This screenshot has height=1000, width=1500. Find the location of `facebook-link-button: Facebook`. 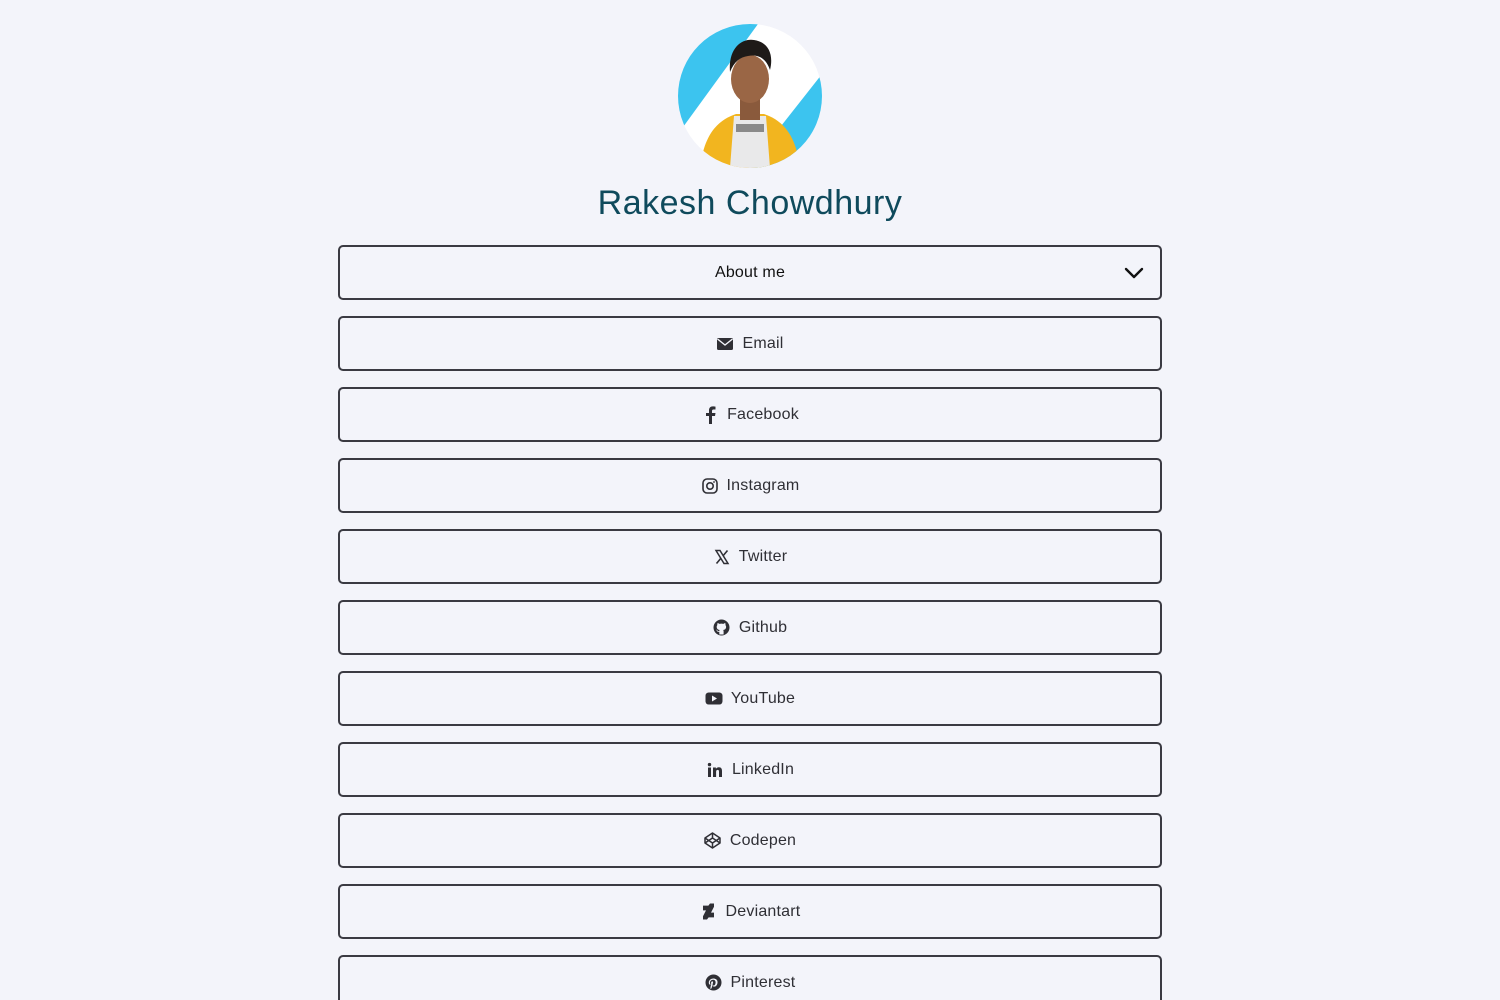

facebook-link-button: Facebook is located at coordinates (750, 414).